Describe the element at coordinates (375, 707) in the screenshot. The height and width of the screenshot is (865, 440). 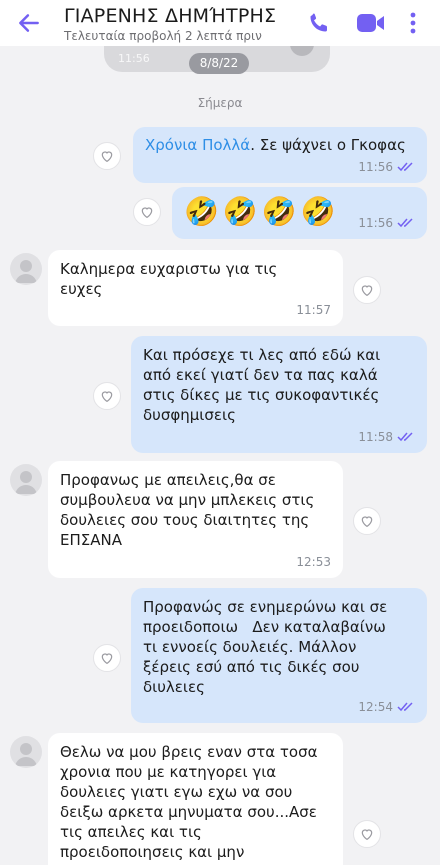
I see `message-time: 12:54` at that location.